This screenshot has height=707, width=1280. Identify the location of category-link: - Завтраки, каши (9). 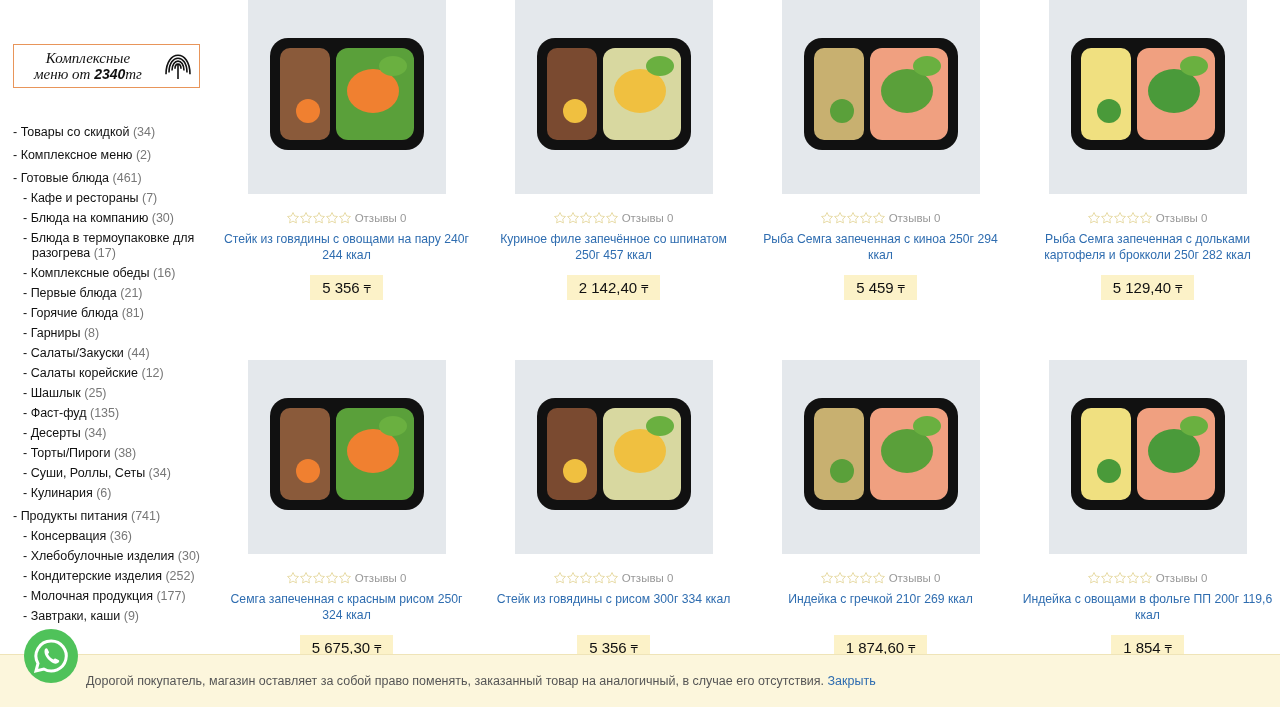
(81, 616).